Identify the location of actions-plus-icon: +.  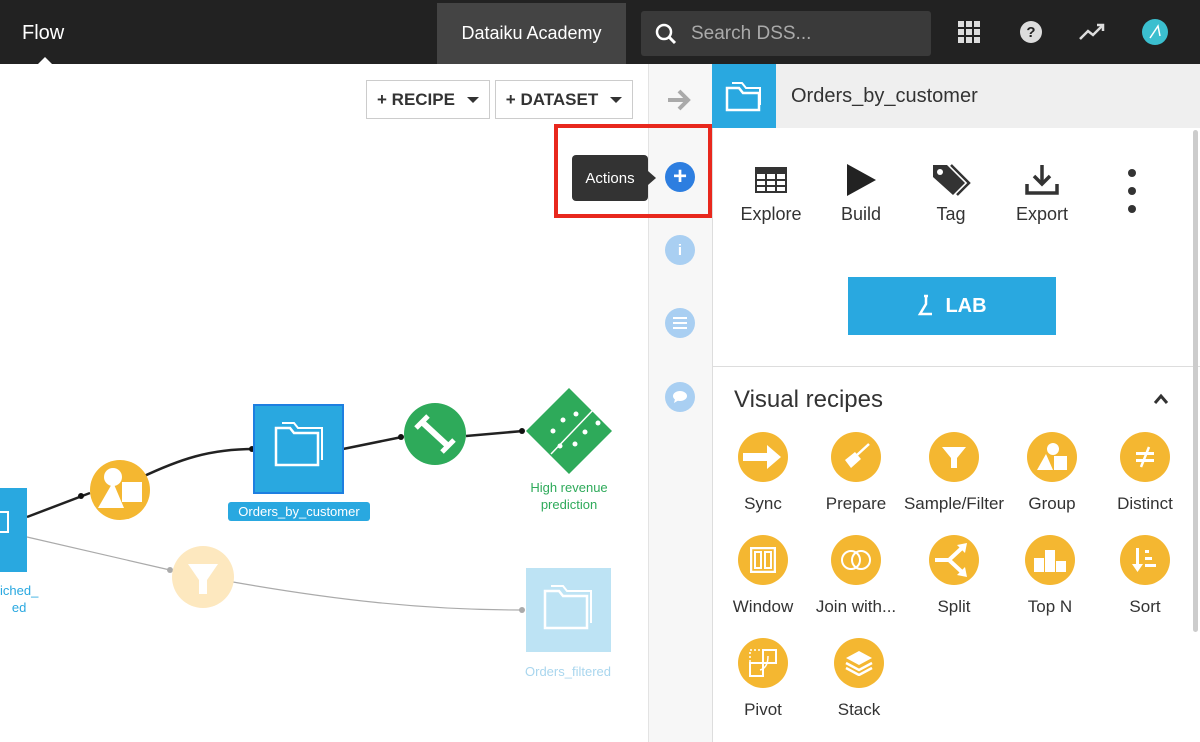
(680, 177).